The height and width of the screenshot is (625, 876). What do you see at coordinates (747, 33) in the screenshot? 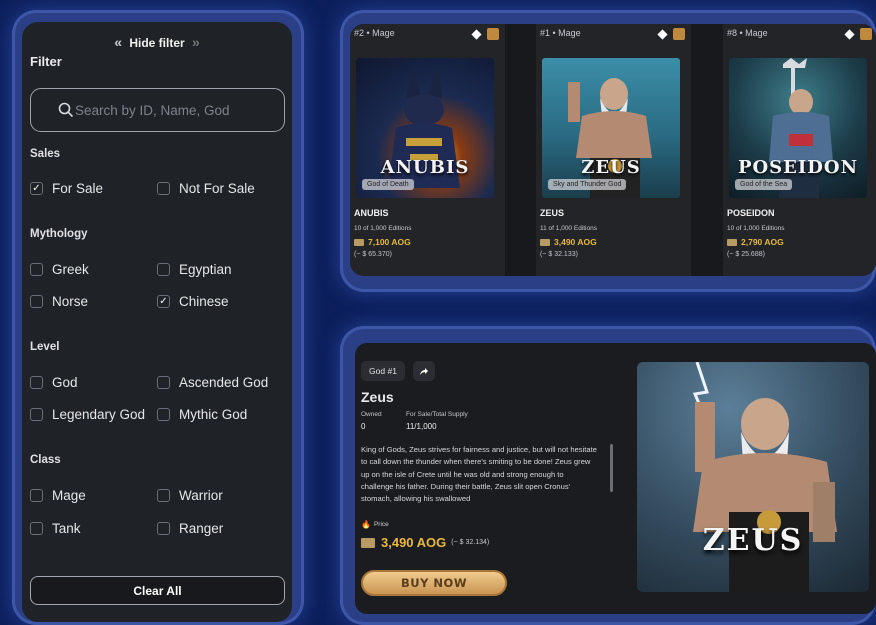
I see `card-rank: #8 • Mage` at bounding box center [747, 33].